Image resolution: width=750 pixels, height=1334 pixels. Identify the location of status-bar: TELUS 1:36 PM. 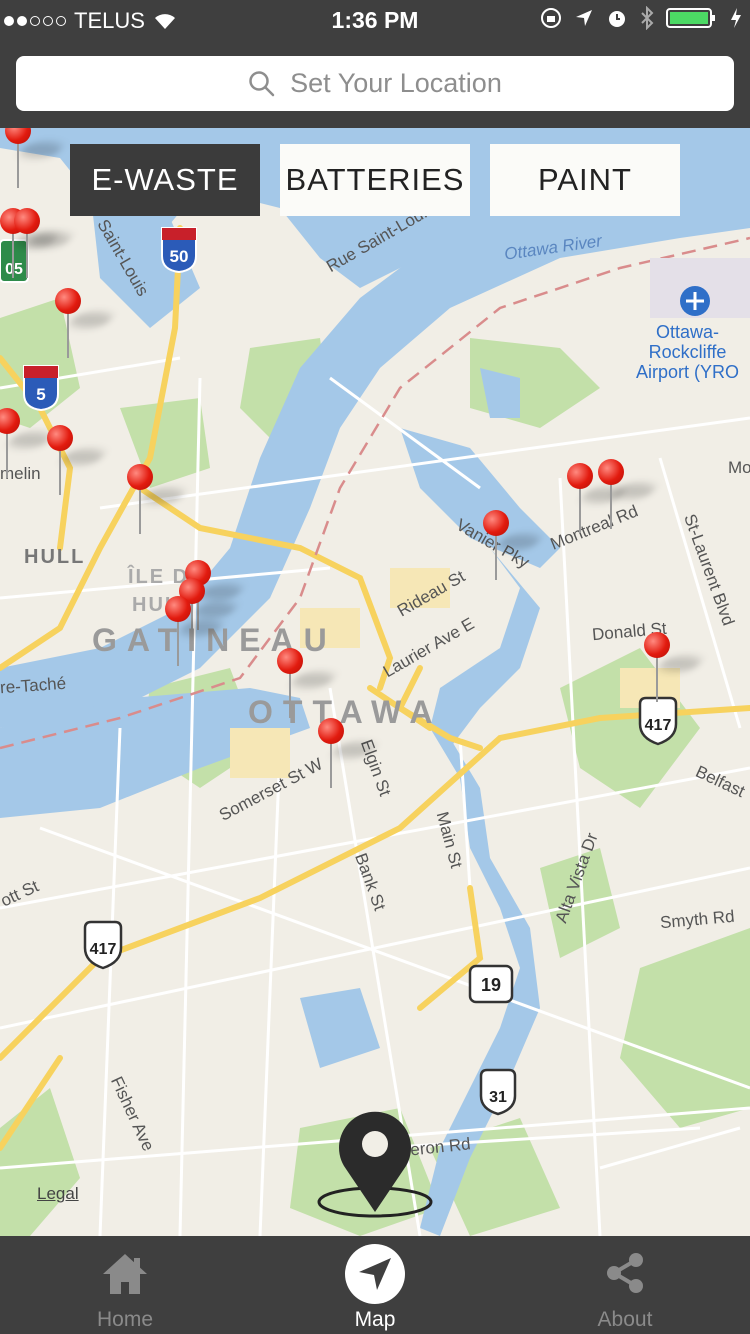
(375, 20).